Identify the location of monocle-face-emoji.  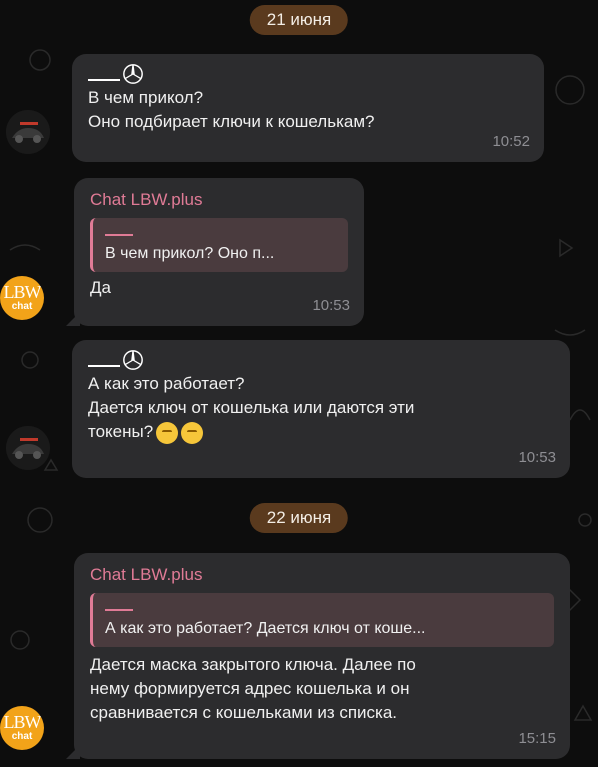
(192, 432).